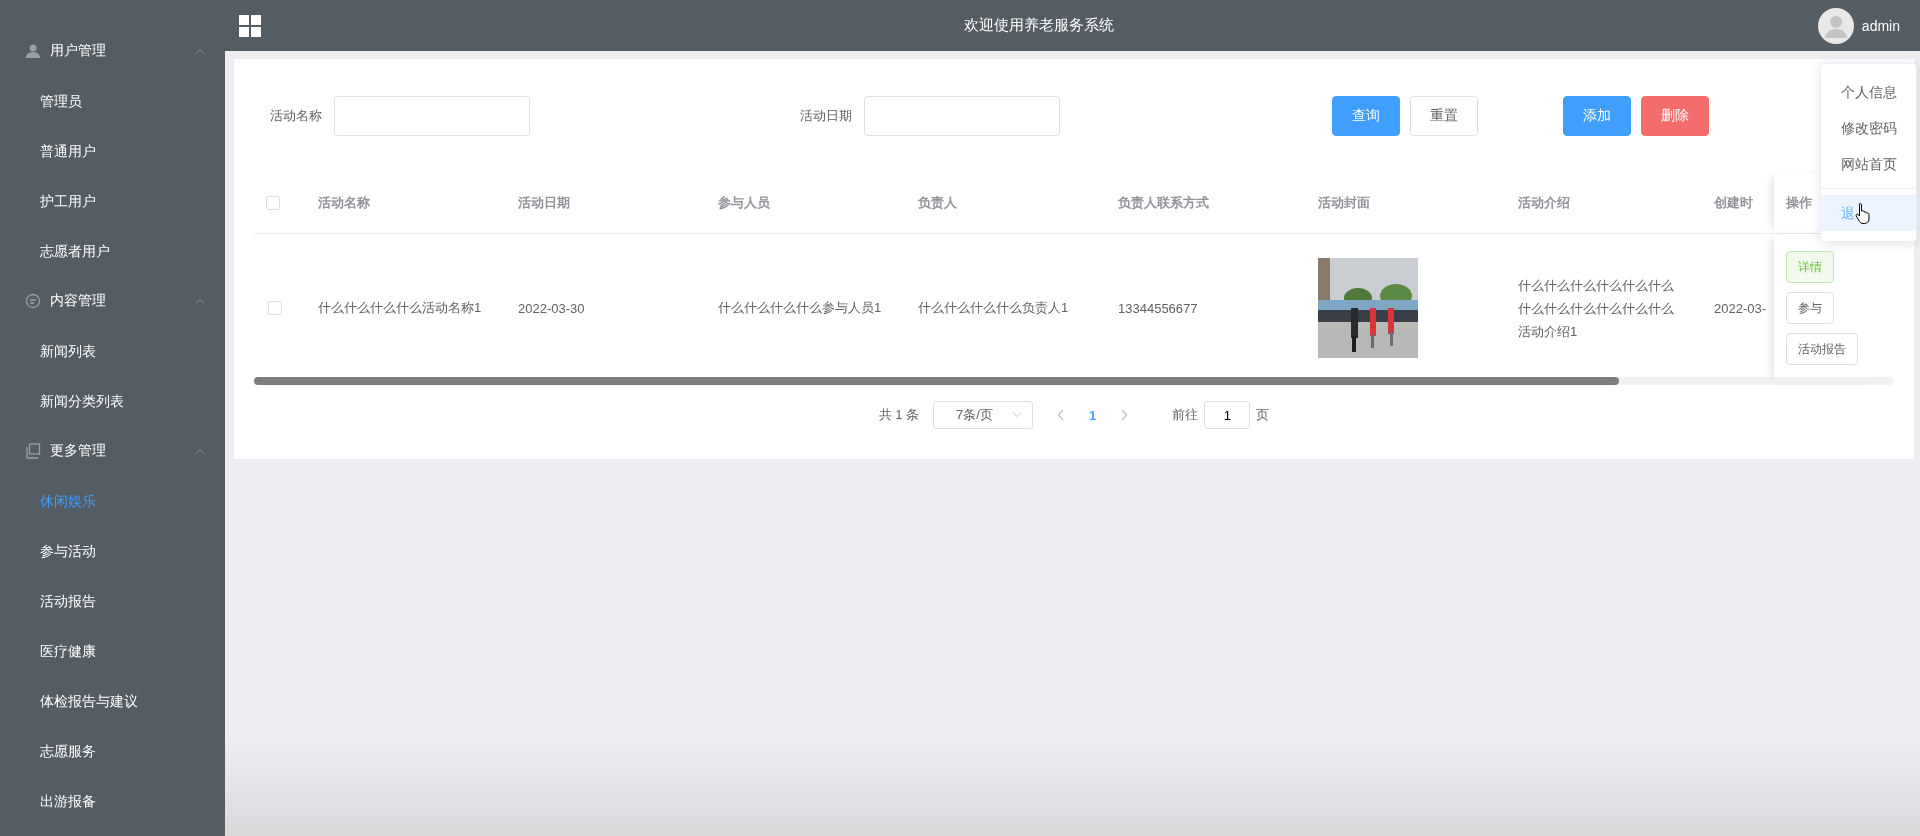 This screenshot has width=1920, height=836. I want to click on menu-item: 修改密码, so click(1869, 128).